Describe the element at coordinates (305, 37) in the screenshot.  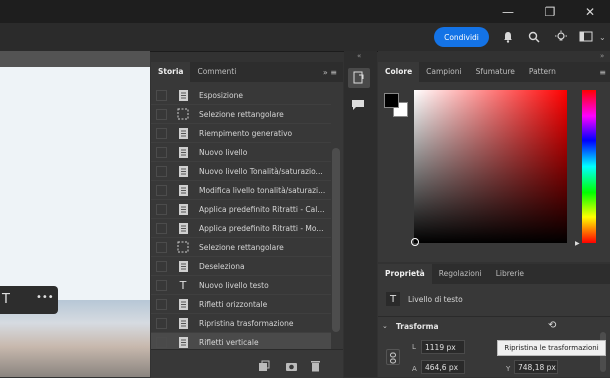
I see `options-bar` at that location.